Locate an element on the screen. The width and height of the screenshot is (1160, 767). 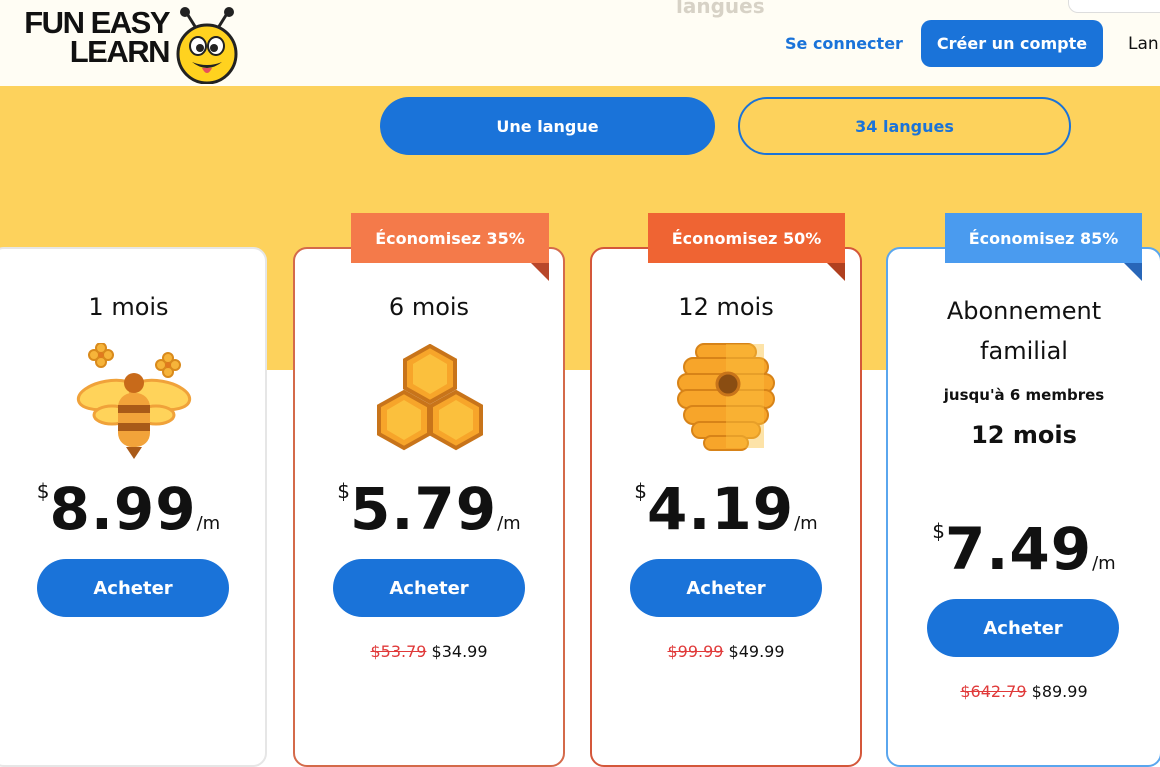
beehive-icon is located at coordinates (726, 397).